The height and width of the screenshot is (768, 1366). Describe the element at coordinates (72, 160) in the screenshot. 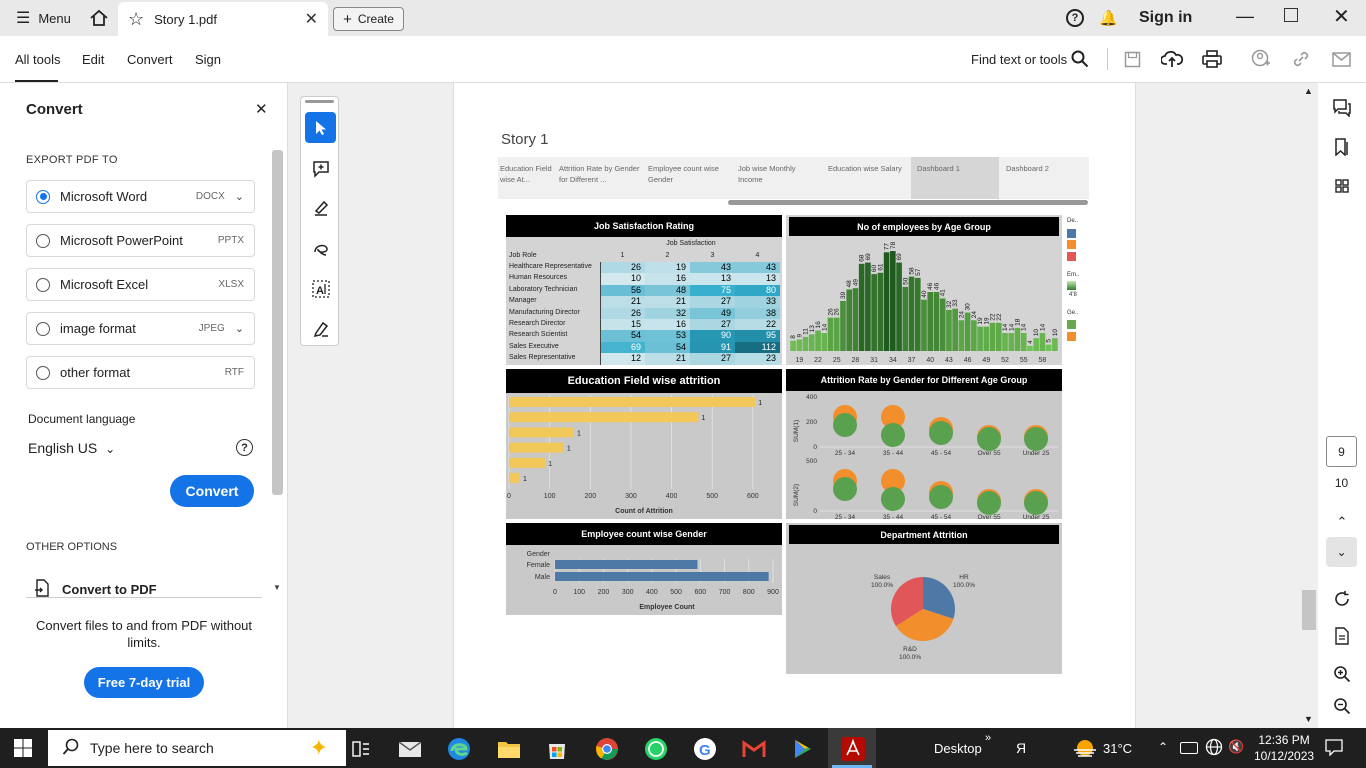

I see `export-section-label: EXPORT PDF TO` at that location.